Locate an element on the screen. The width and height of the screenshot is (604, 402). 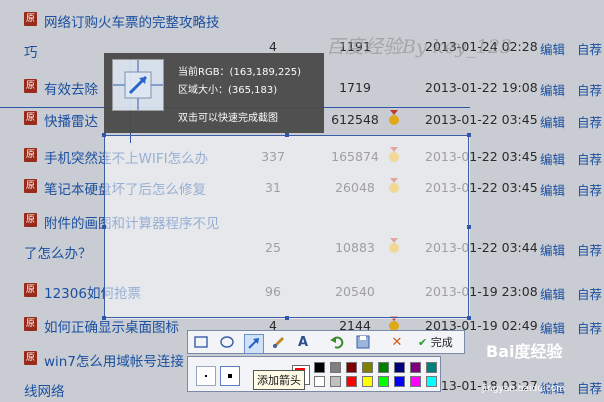
done-label: 完成 is located at coordinates (441, 342).